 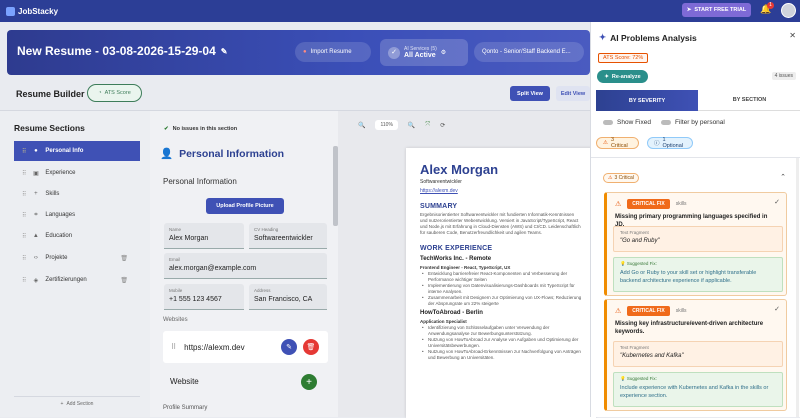 What do you see at coordinates (245, 206) in the screenshot?
I see `upload-profile-picture-button: Upload Profile Picture` at bounding box center [245, 206].